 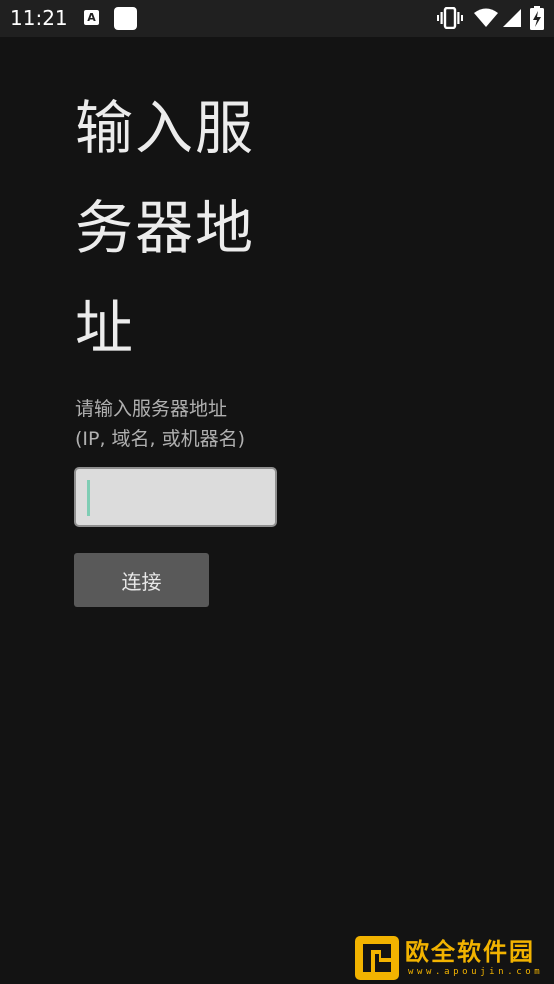 I want to click on server-address-input, so click(x=175, y=497).